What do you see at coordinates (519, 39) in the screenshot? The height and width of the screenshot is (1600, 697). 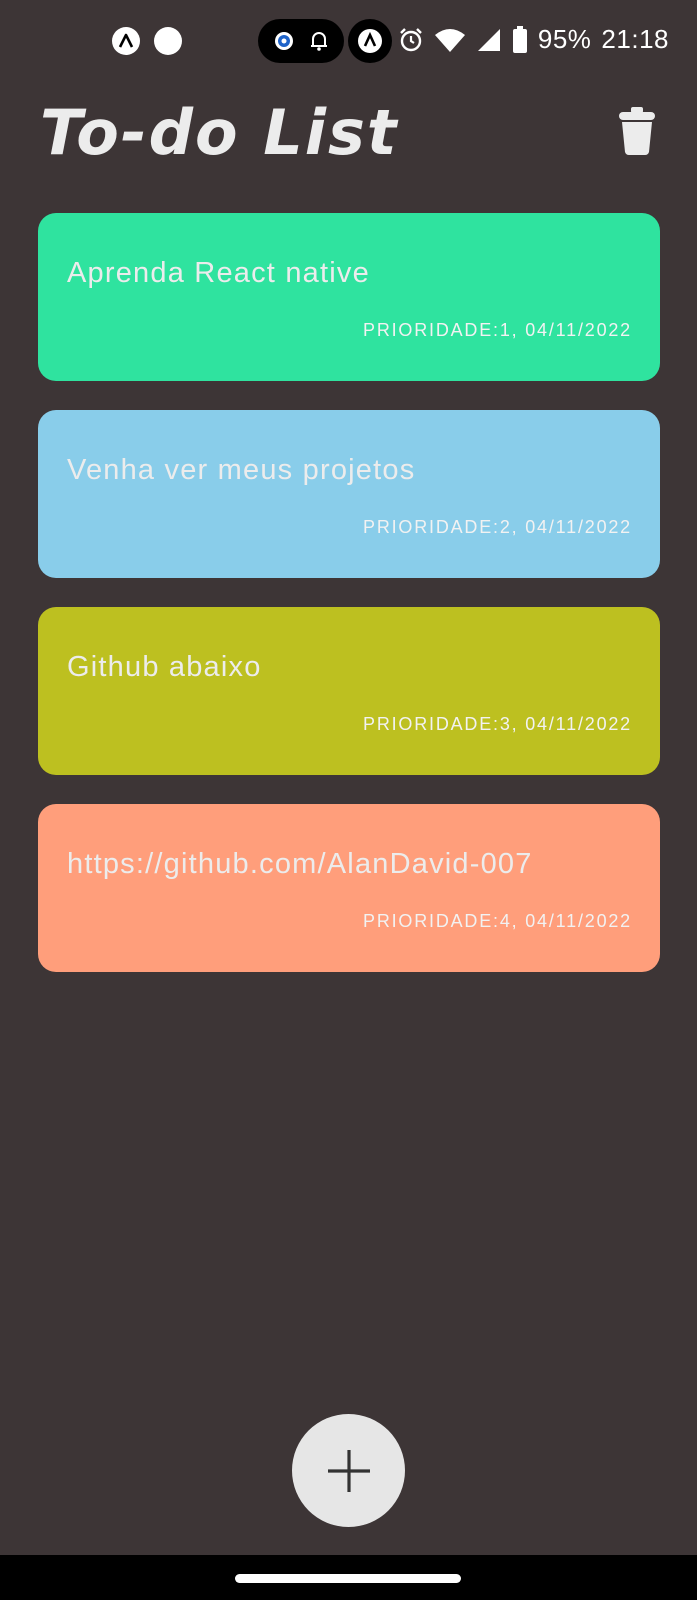 I see `battery-icon` at bounding box center [519, 39].